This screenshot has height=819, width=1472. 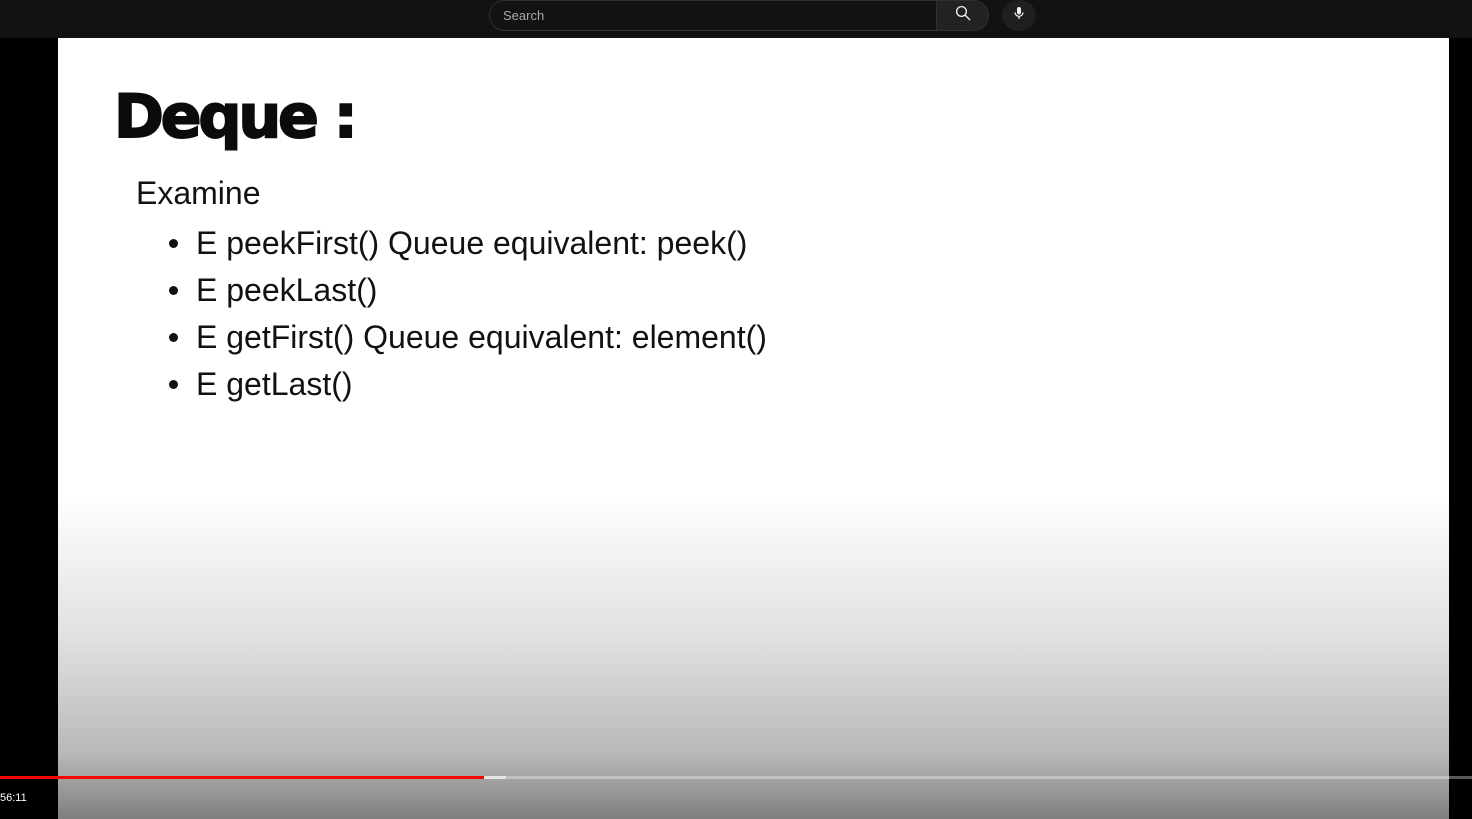 I want to click on bullet-text: E getLast(), so click(x=274, y=384).